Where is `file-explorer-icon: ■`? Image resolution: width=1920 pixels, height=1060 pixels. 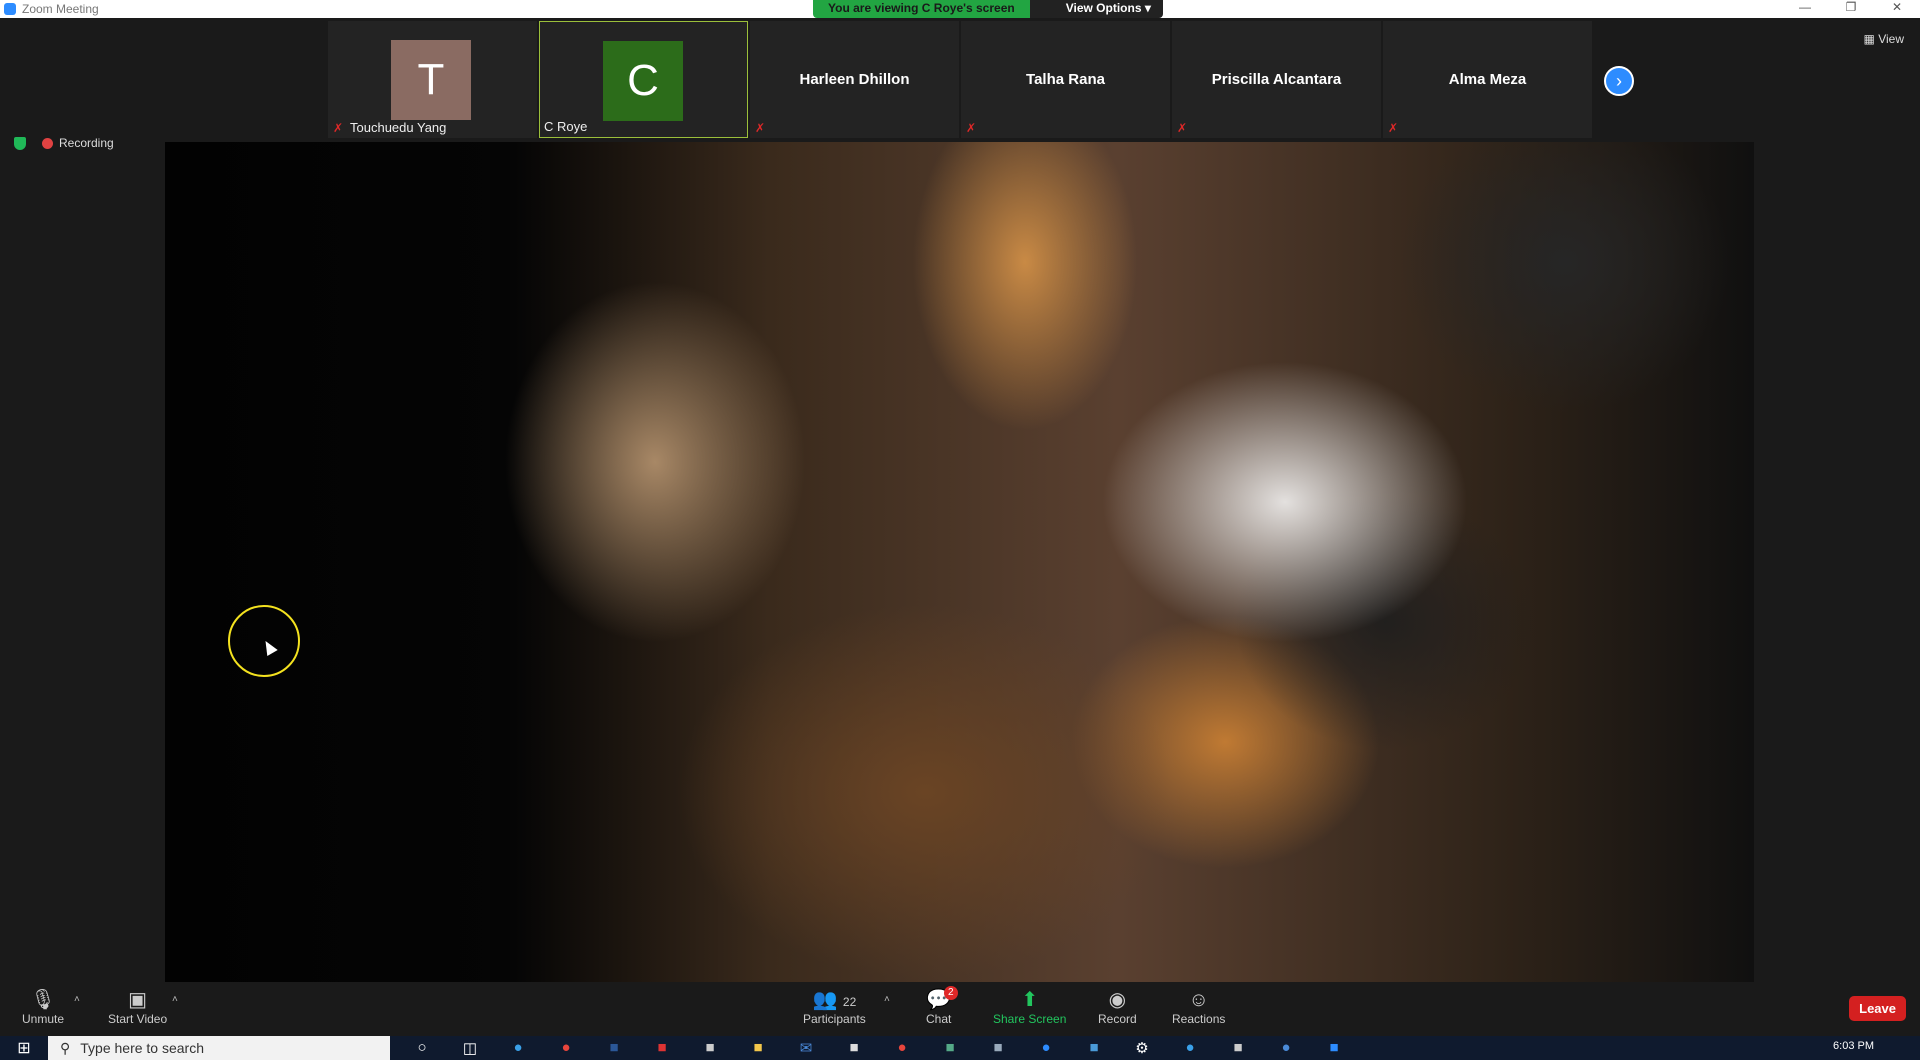
file-explorer-icon: ■ is located at coordinates (758, 1048).